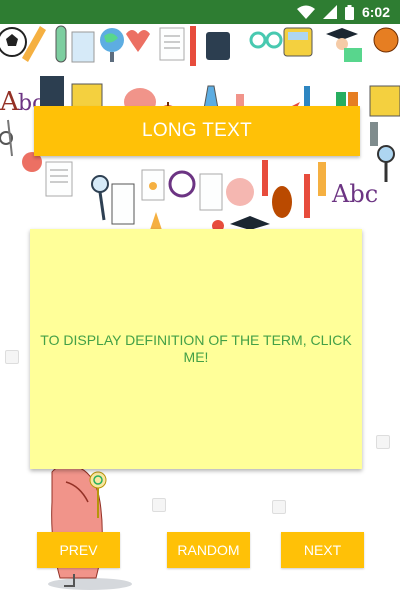 This screenshot has width=400, height=600. What do you see at coordinates (193, 46) in the screenshot?
I see `pencil-icon` at bounding box center [193, 46].